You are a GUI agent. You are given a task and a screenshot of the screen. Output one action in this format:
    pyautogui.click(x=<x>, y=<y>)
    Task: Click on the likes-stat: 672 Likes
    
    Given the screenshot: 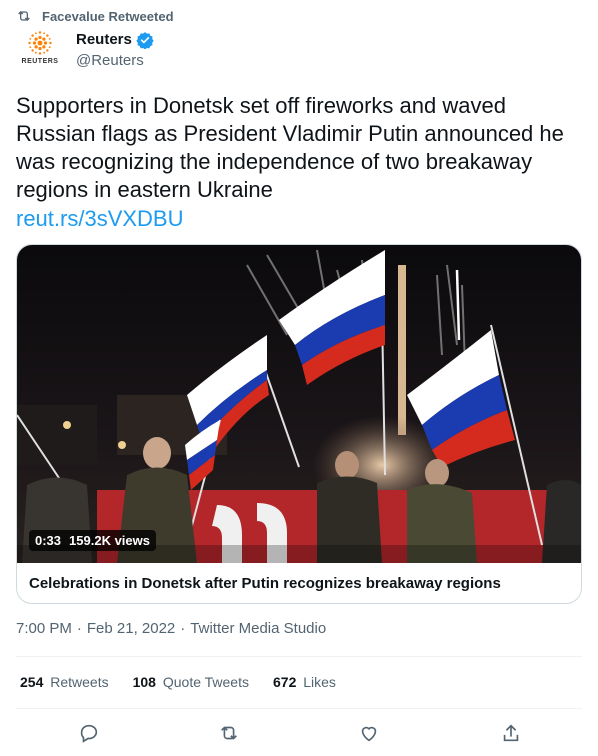 What is the action you would take?
    pyautogui.click(x=304, y=684)
    